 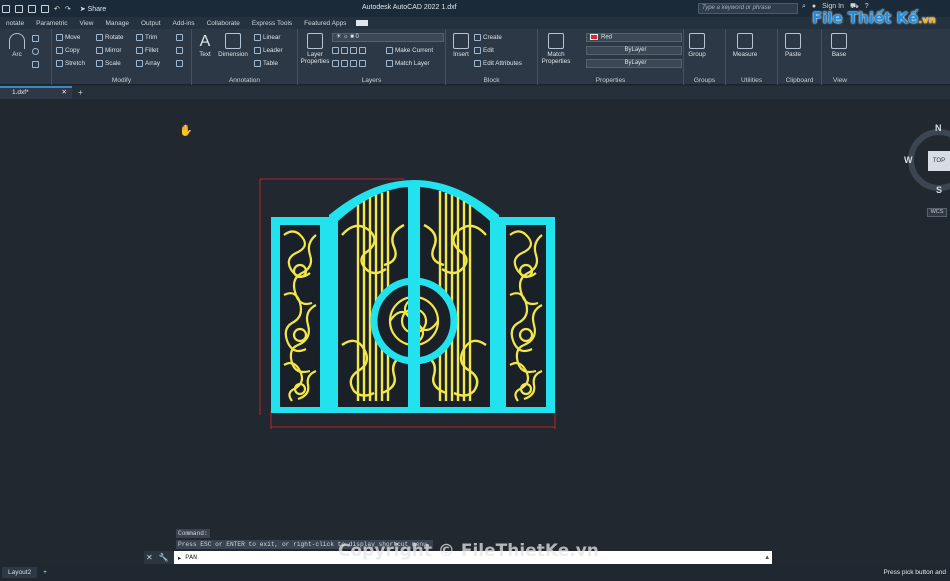 What do you see at coordinates (64, 93) in the screenshot?
I see `close-icon: ✕` at bounding box center [64, 93].